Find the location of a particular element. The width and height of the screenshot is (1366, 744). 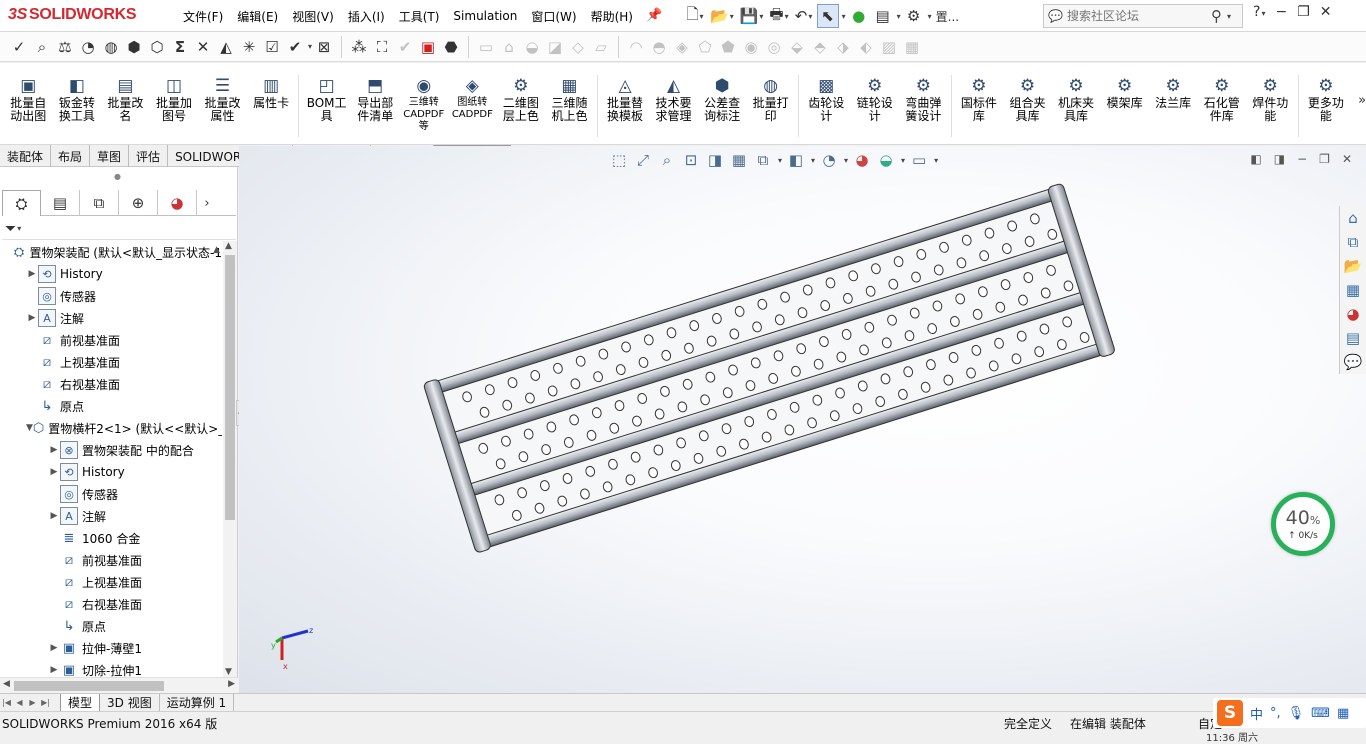

command-button: ⚙ 组合夹 具库 is located at coordinates (1027, 99).